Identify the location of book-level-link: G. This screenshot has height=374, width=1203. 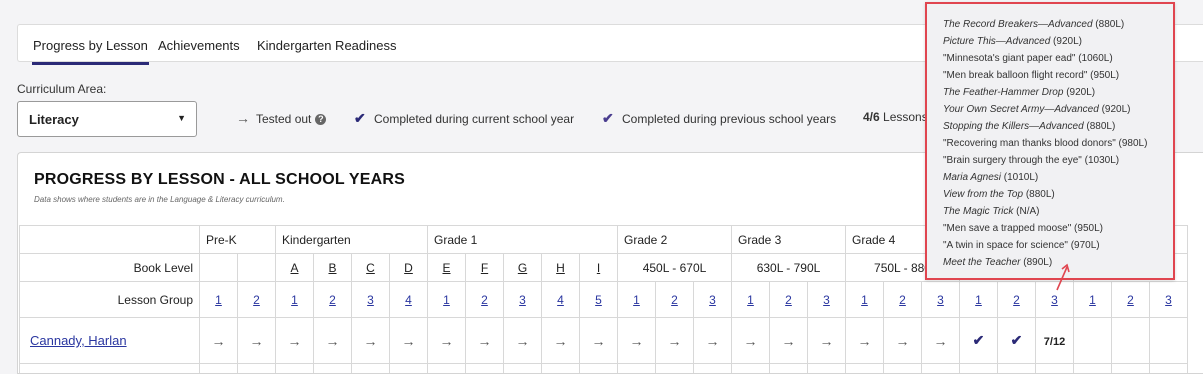
(522, 268).